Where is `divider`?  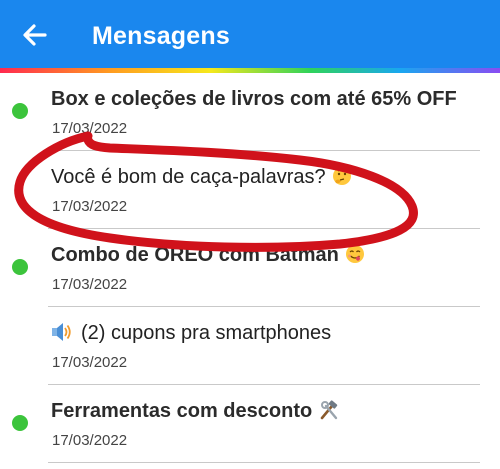
divider is located at coordinates (264, 462).